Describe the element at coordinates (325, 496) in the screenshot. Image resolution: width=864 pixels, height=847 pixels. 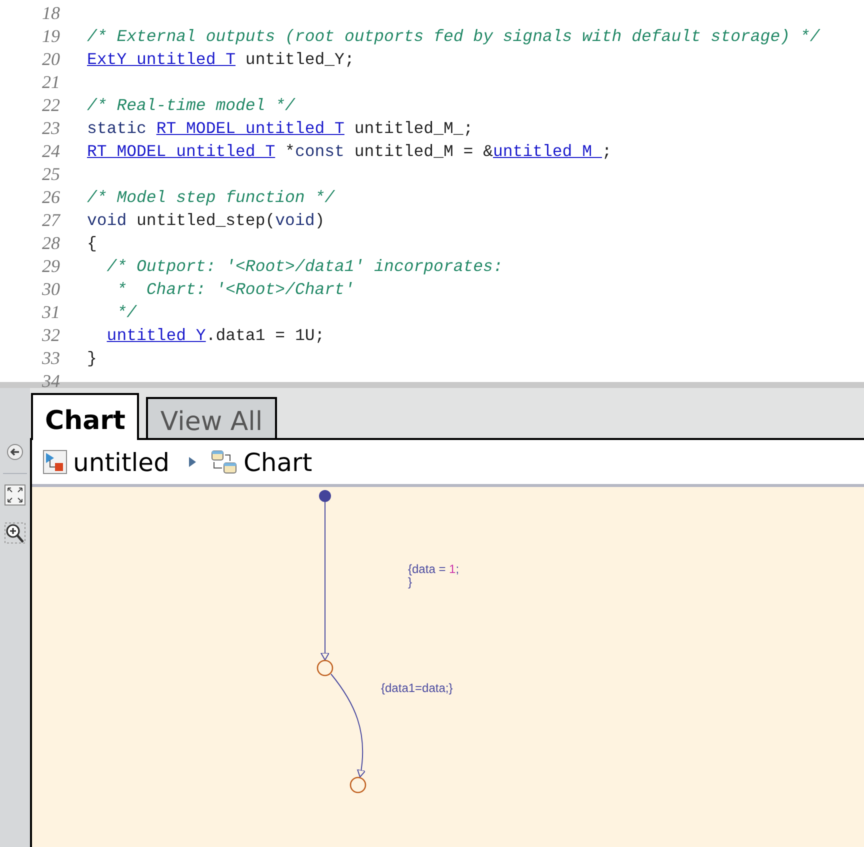
I see `default-transition-dot` at that location.